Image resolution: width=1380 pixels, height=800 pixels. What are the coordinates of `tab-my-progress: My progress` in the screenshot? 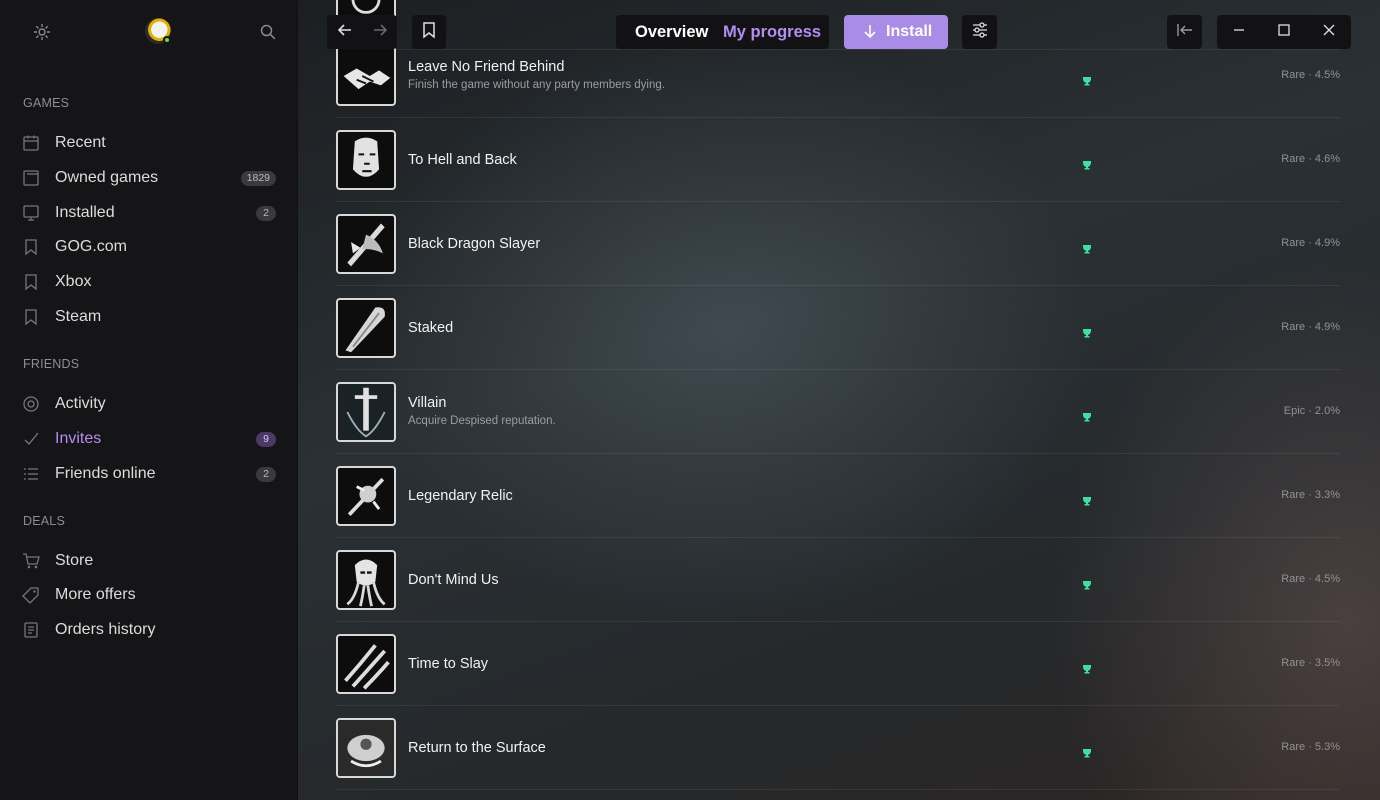 It's located at (772, 32).